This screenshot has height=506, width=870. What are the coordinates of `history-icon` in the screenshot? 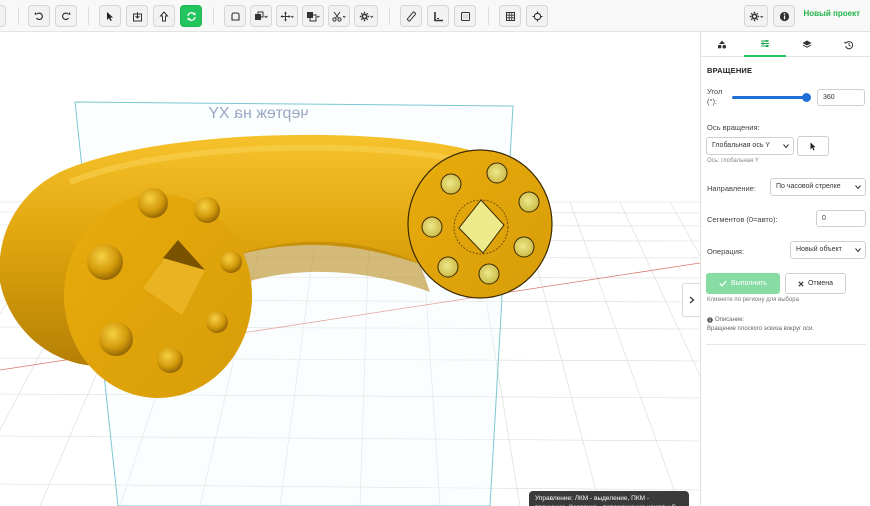 It's located at (849, 44).